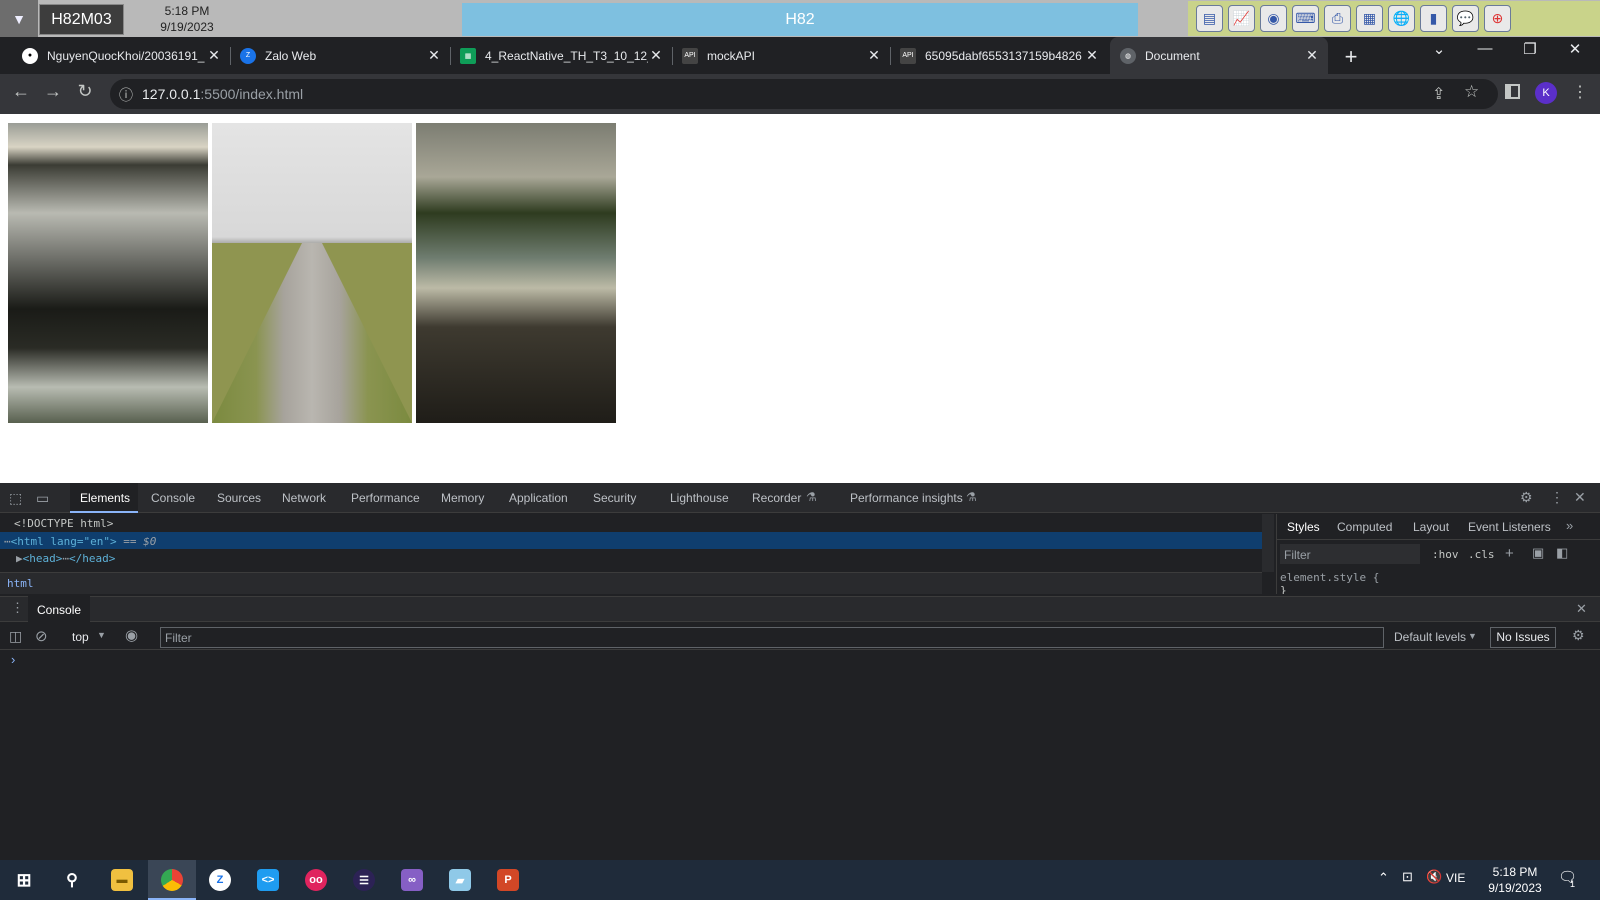 The image size is (1600, 900). Describe the element at coordinates (53, 91) in the screenshot. I see `forward-button: →` at that location.